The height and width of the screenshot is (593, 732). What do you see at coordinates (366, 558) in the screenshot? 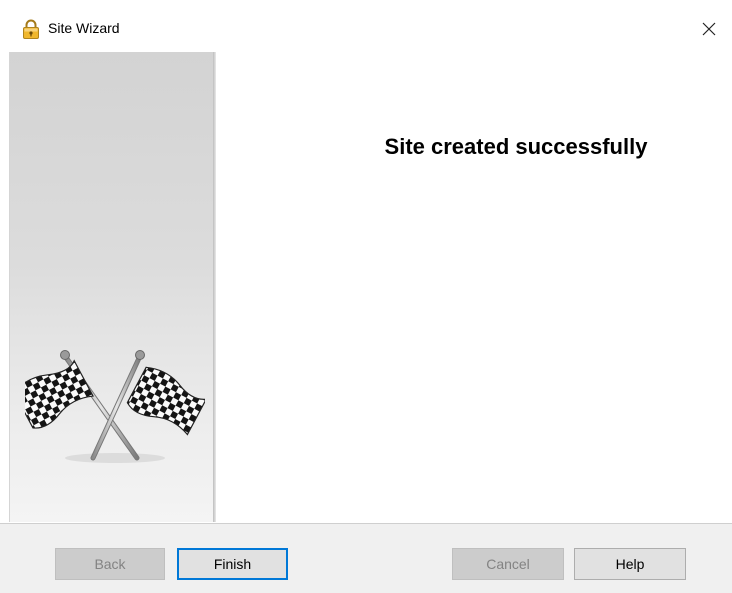
I see `button-bar: Back Finish Cancel Help` at bounding box center [366, 558].